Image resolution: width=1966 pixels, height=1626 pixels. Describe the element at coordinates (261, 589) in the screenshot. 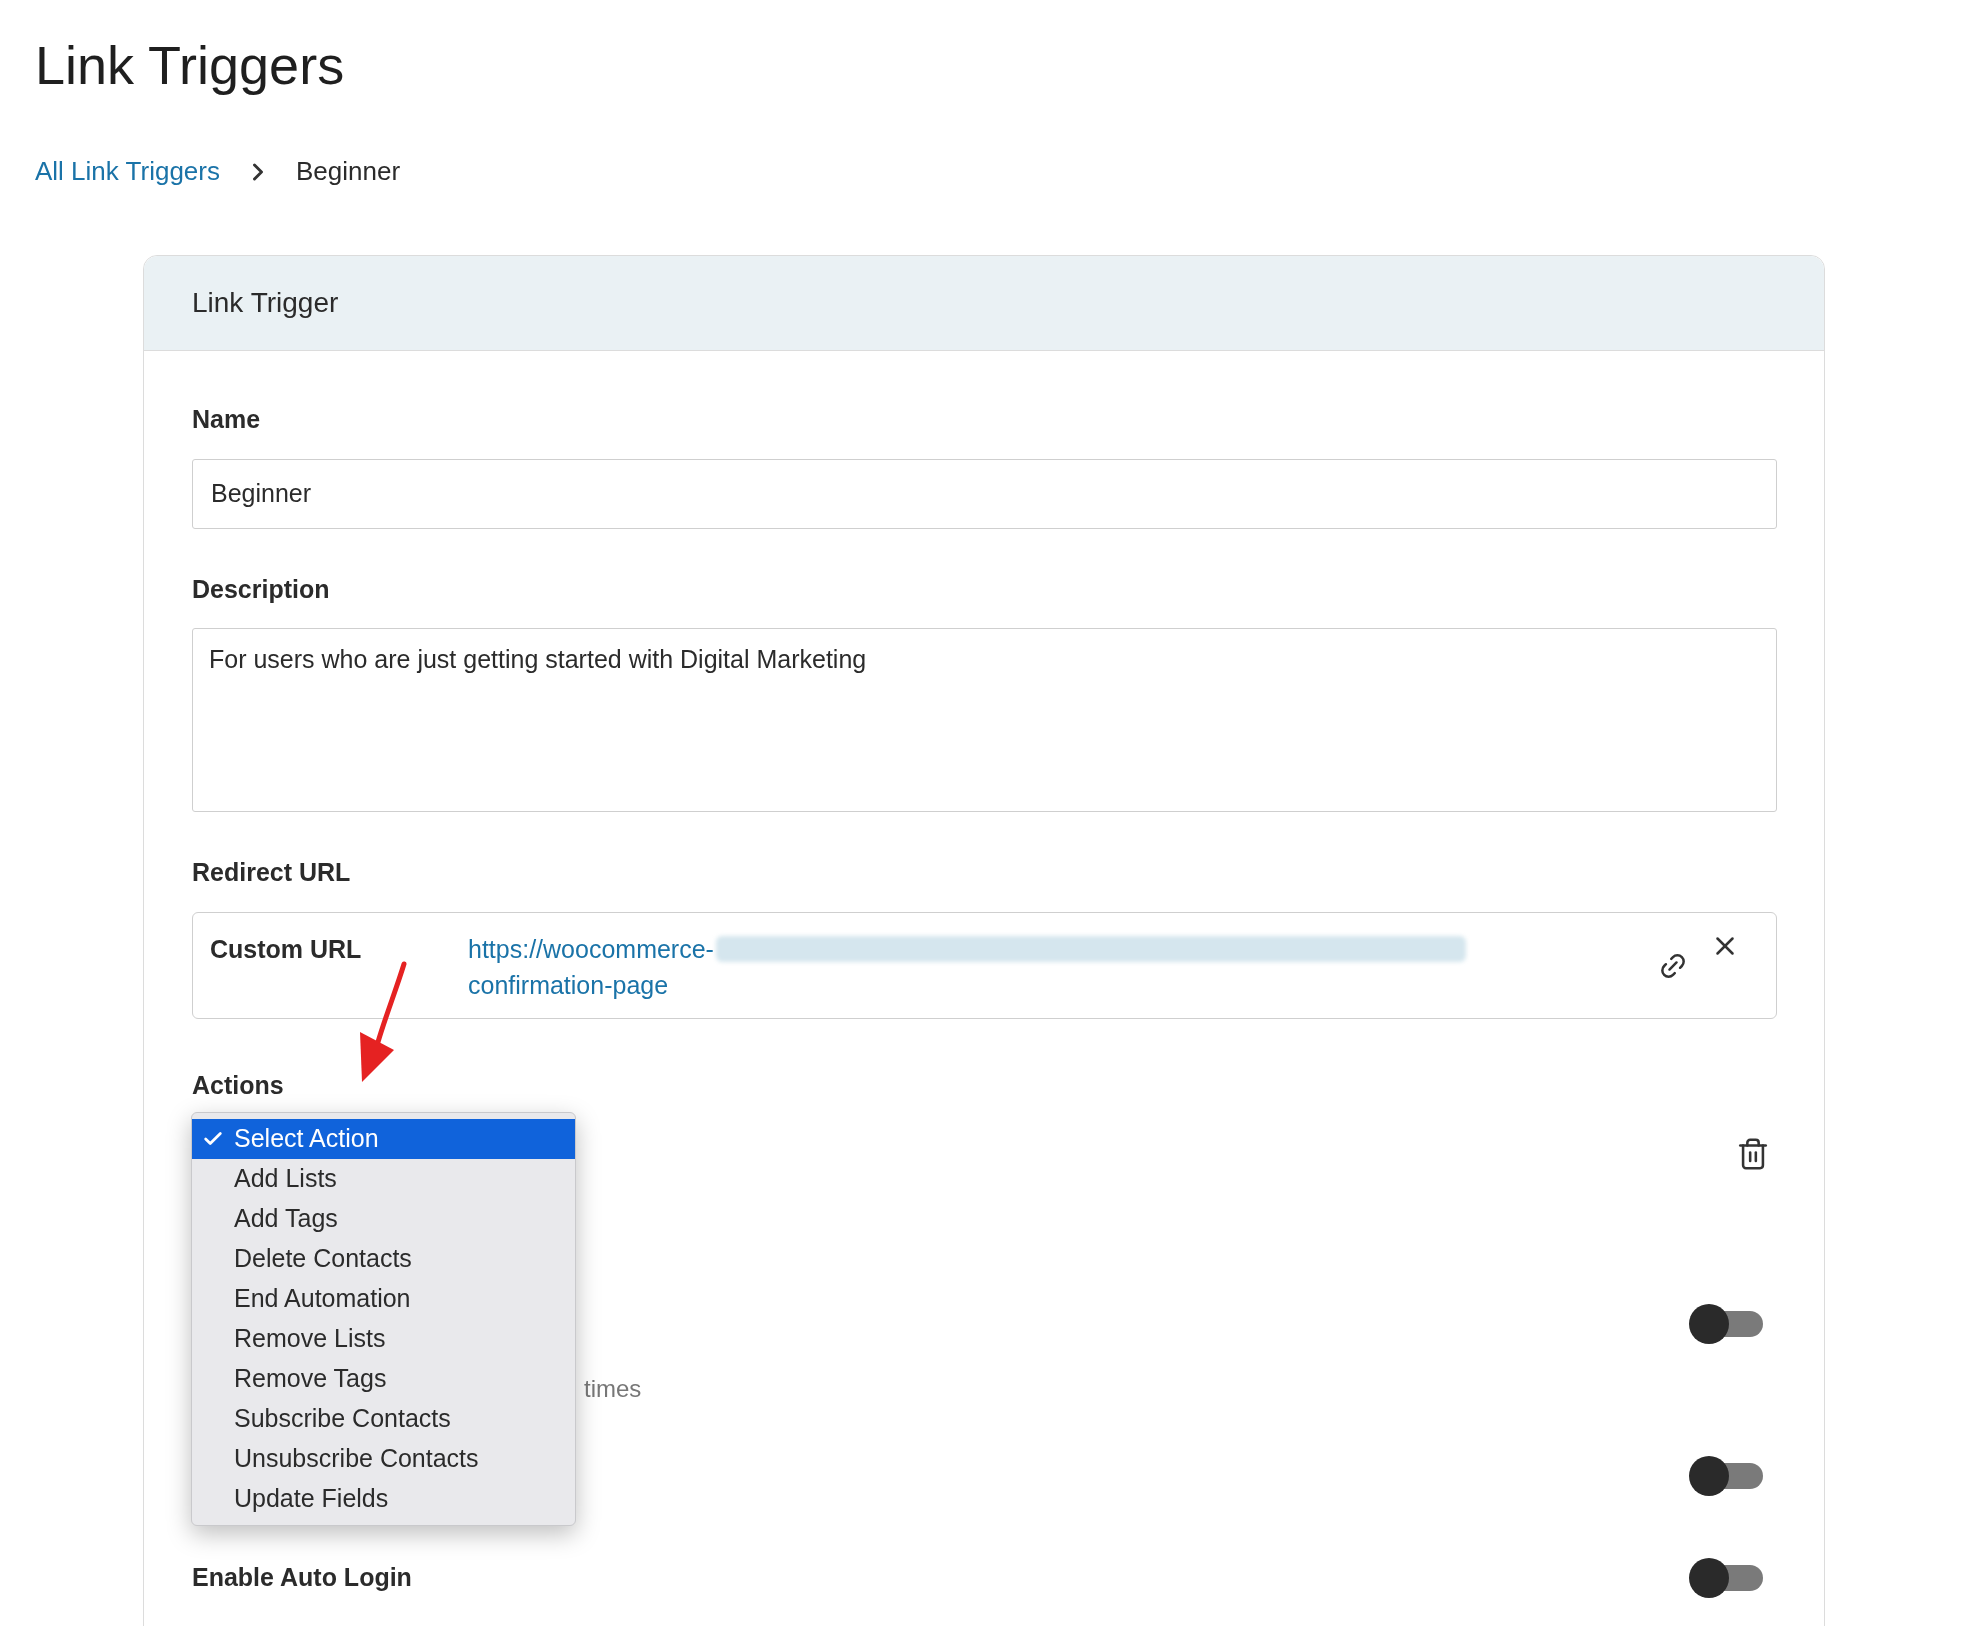

I see `field-label: Description` at that location.